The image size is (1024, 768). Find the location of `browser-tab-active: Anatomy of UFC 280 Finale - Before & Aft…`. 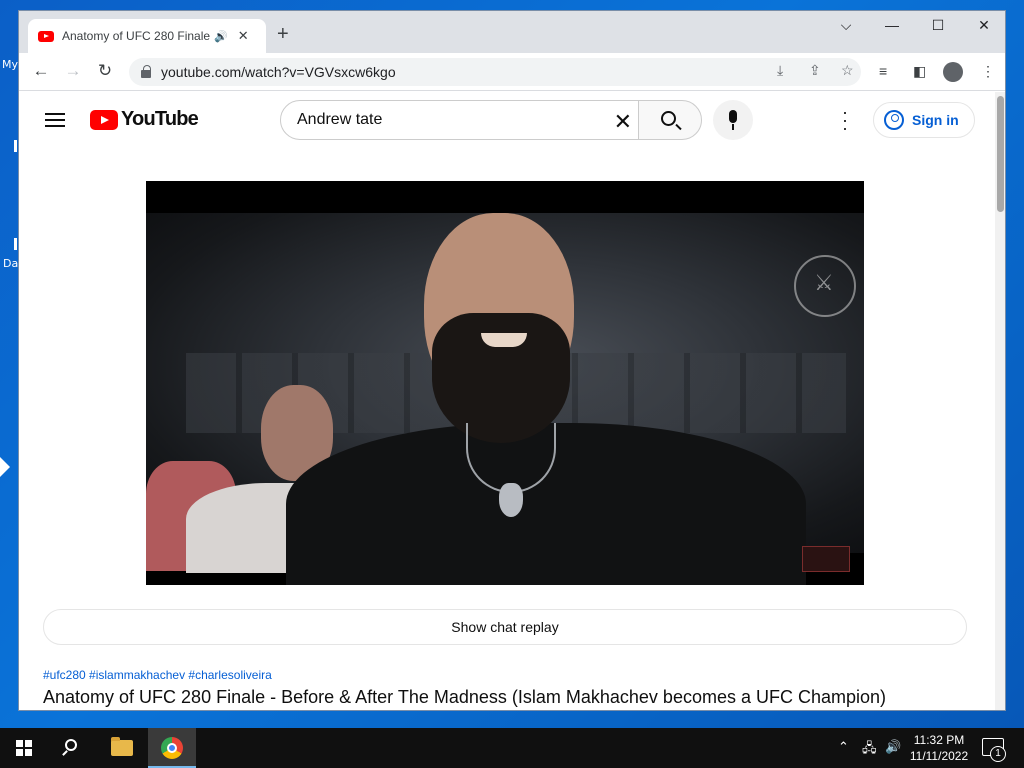

browser-tab-active: Anatomy of UFC 280 Finale - Before & Aft… is located at coordinates (147, 36).